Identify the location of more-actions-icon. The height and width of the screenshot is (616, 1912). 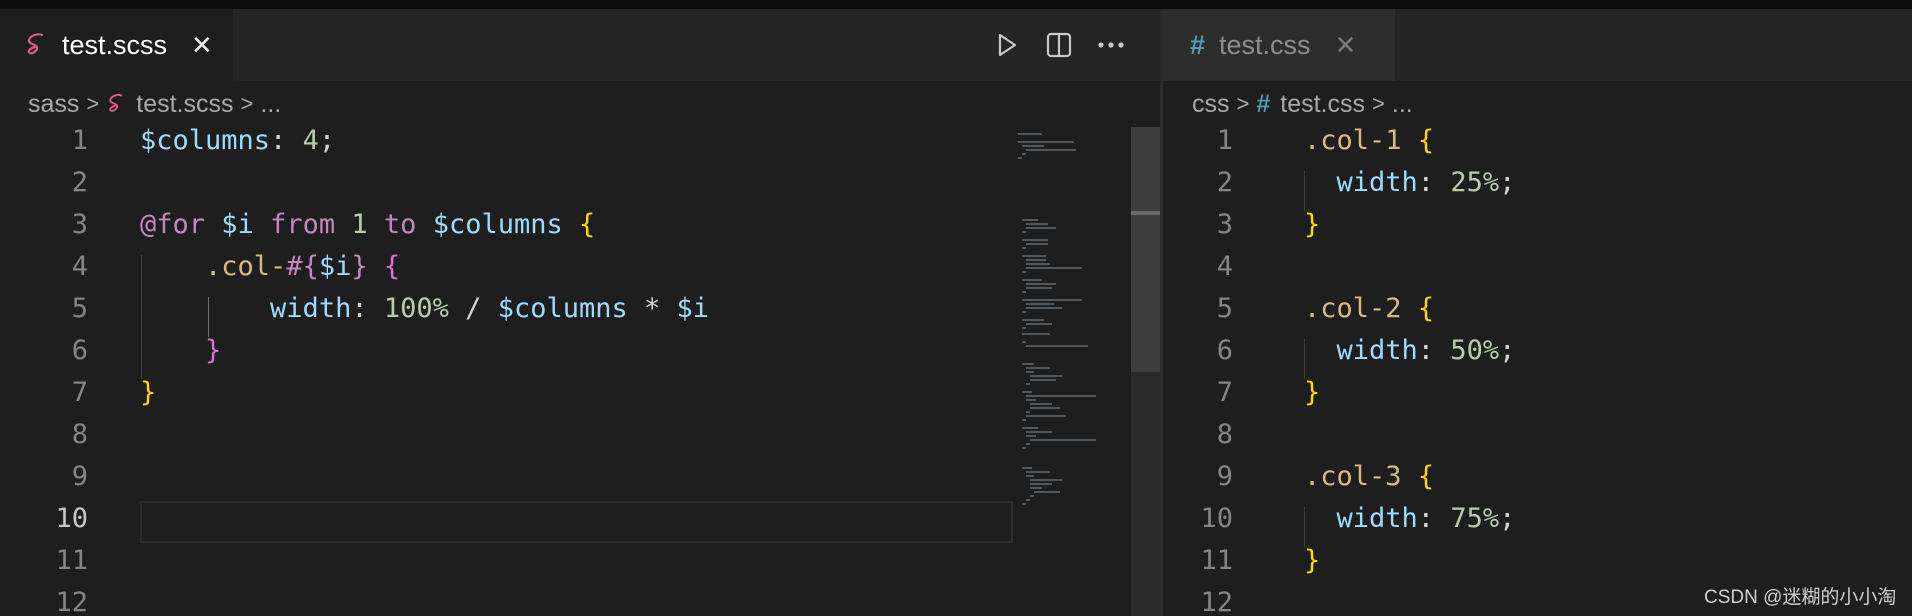
(1111, 45).